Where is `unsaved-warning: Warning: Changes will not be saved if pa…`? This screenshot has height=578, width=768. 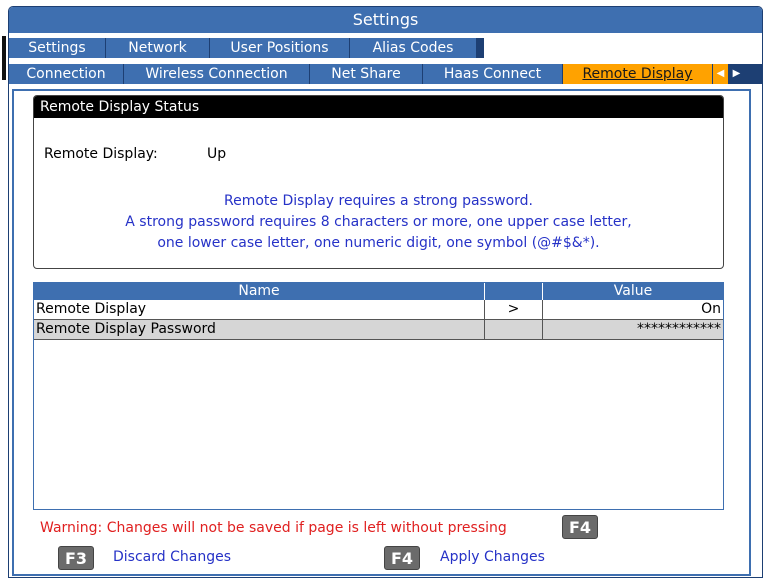
unsaved-warning: Warning: Changes will not be saved if pa… is located at coordinates (273, 528).